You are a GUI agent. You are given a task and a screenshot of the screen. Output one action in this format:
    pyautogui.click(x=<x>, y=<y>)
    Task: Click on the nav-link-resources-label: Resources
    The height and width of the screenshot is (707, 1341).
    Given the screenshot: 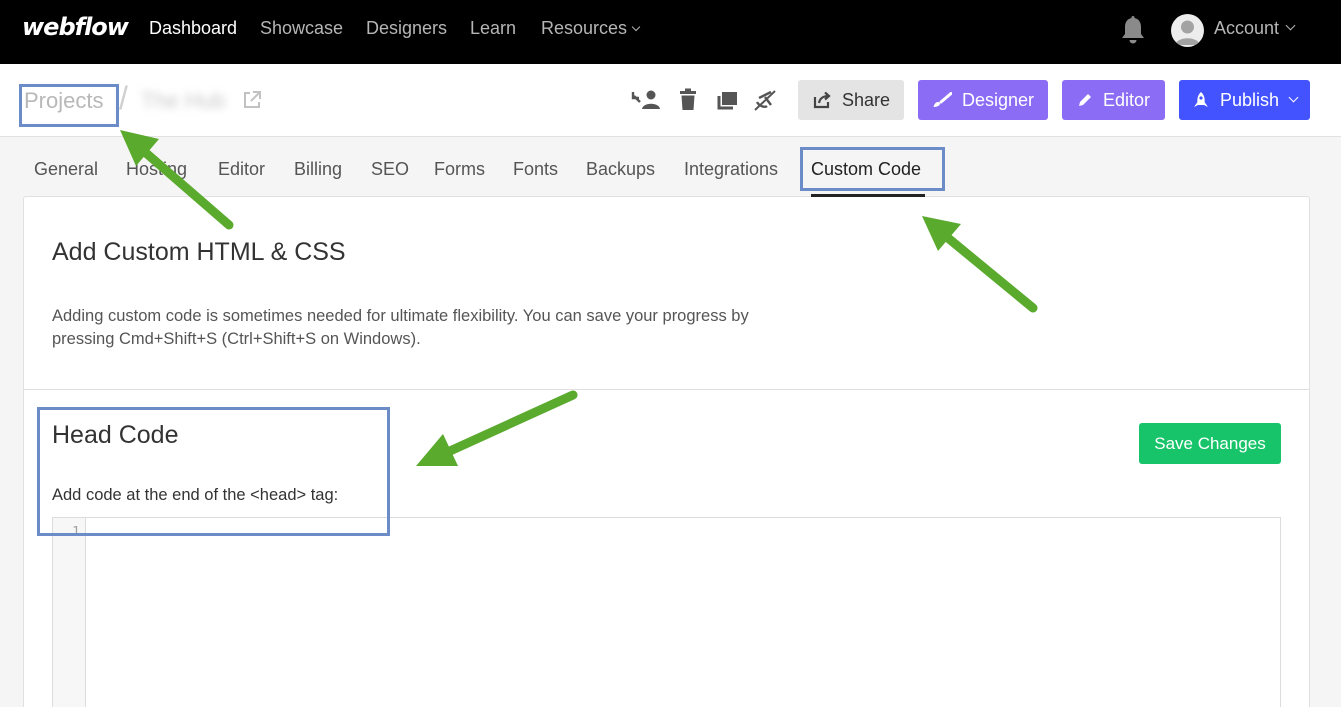 What is the action you would take?
    pyautogui.click(x=584, y=28)
    